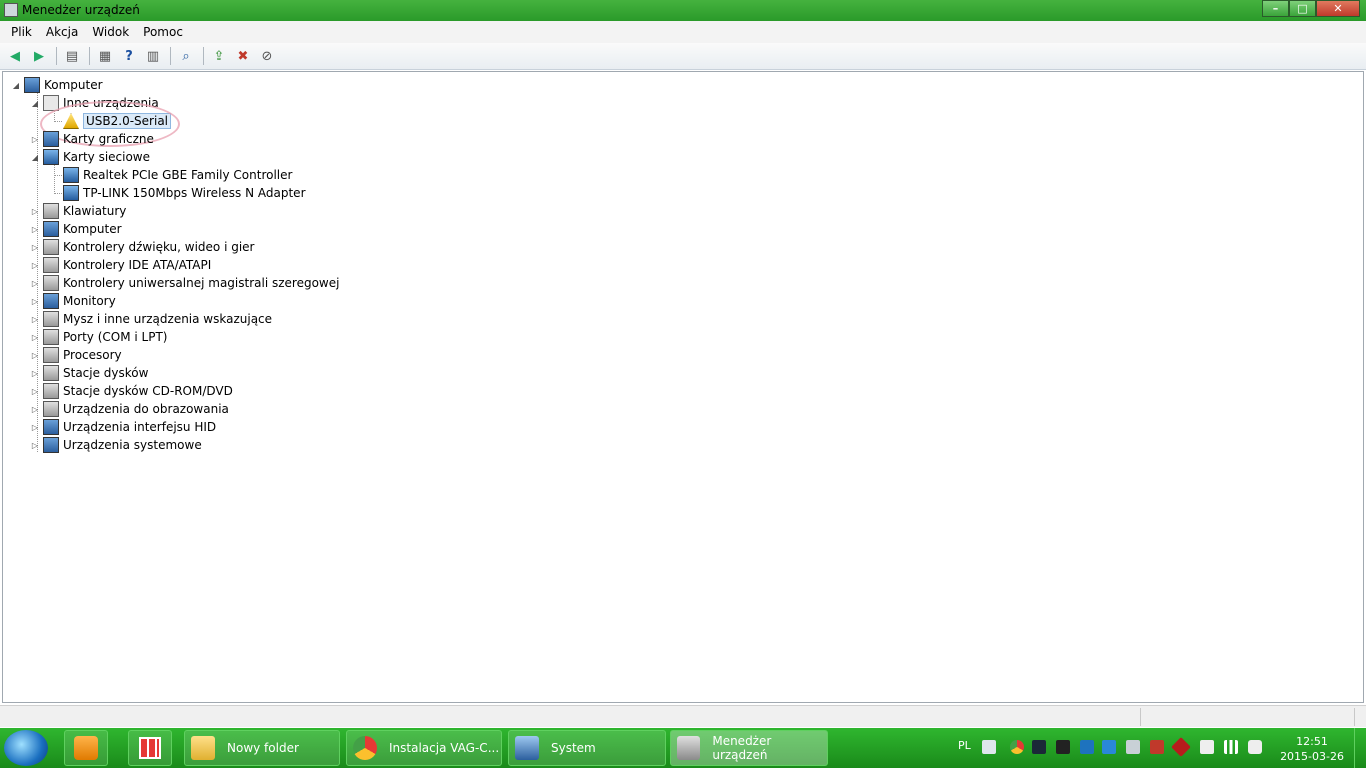  Describe the element at coordinates (219, 56) in the screenshot. I see `update-driver-icon: ⇪` at that location.